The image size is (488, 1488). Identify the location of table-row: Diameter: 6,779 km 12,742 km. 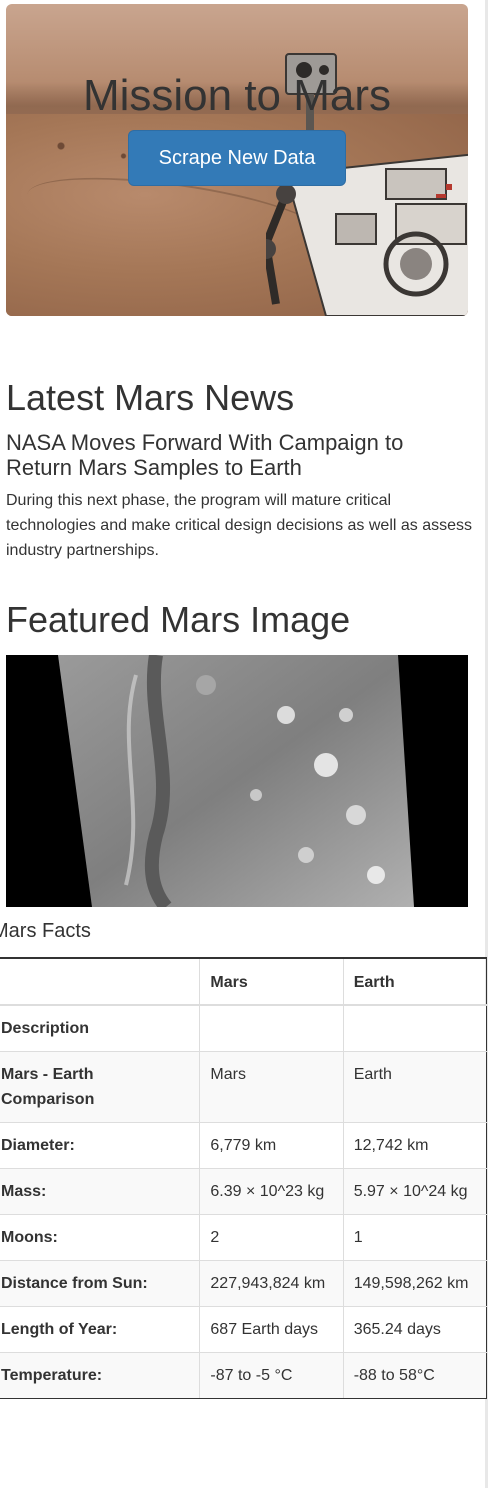
(244, 1145).